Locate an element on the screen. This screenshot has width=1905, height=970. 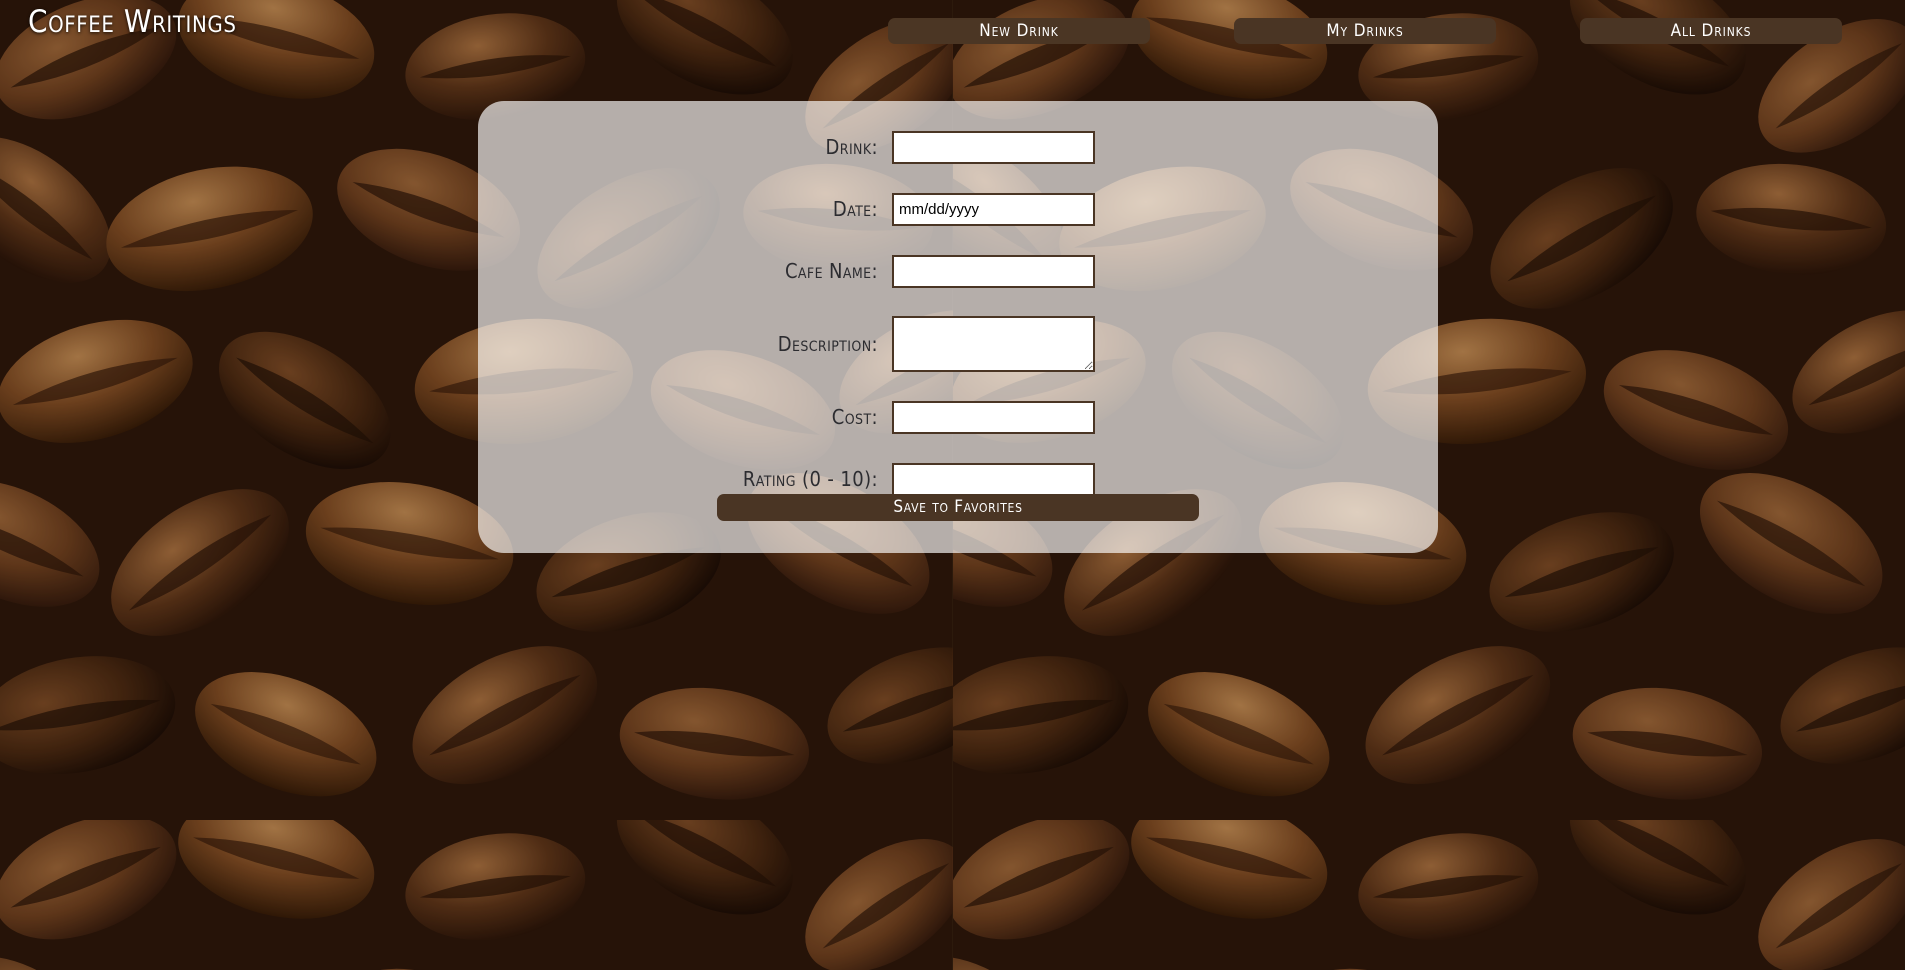
nav-new-drink: New Drink is located at coordinates (1019, 31).